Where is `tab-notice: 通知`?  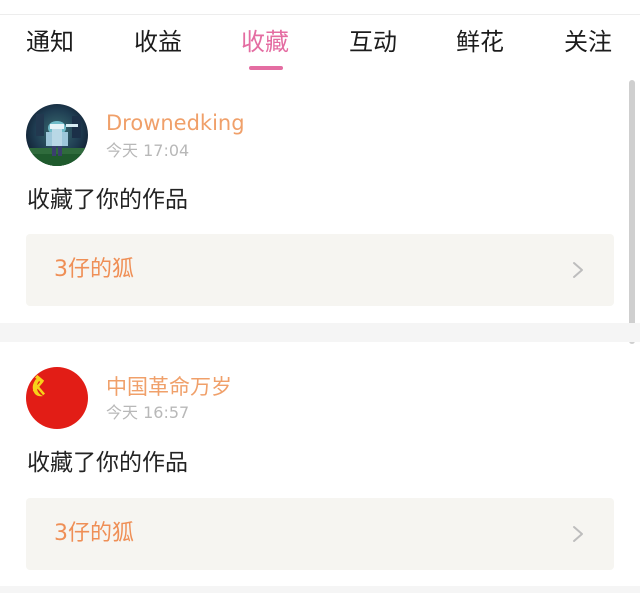
tab-notice: 通知 is located at coordinates (50, 42).